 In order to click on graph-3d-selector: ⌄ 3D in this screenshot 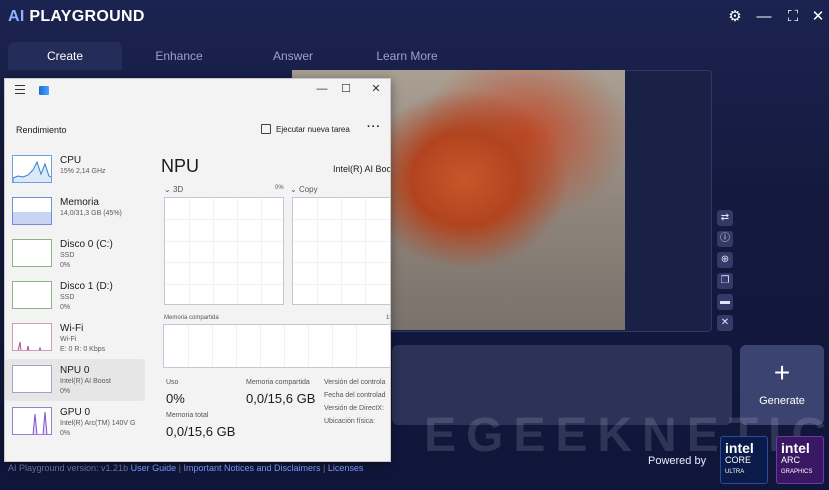, I will do `click(173, 189)`.